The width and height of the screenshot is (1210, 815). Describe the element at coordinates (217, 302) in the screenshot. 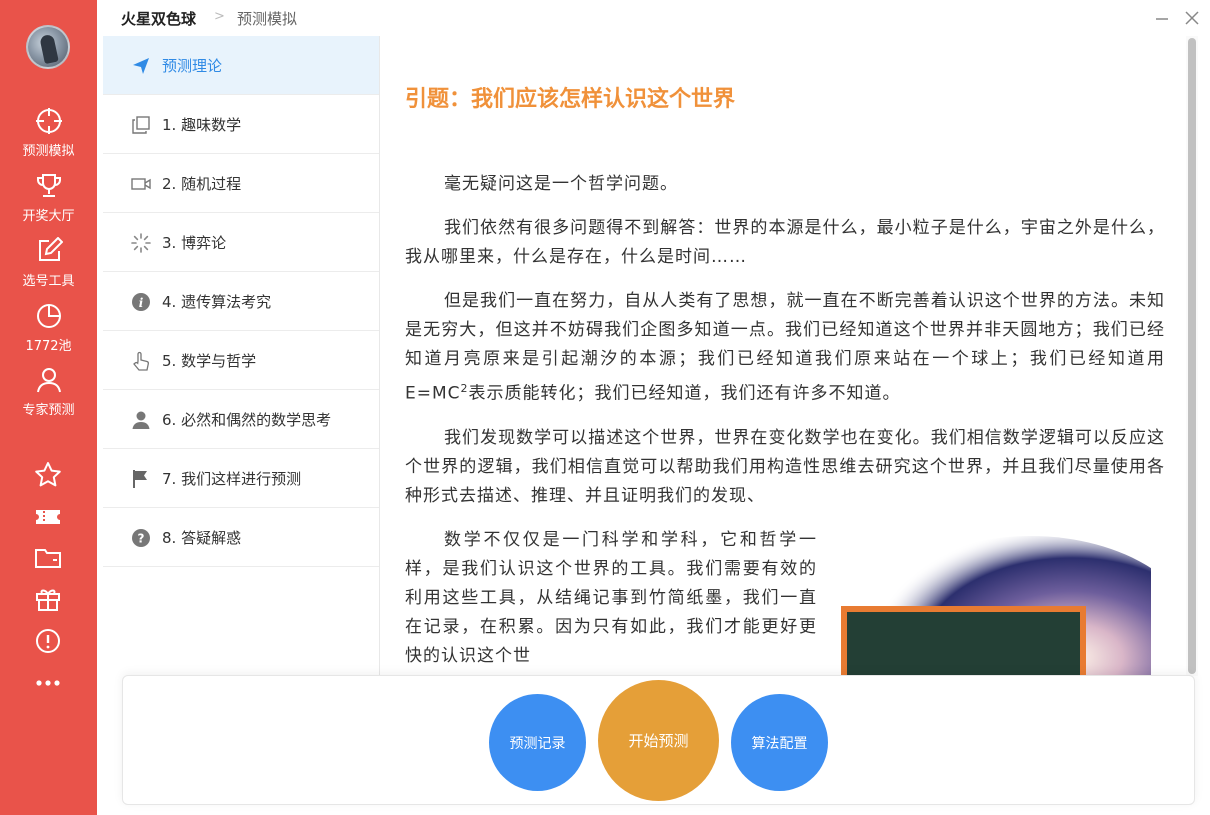

I see `menu-item-label: 4. 遗传算法考究` at that location.